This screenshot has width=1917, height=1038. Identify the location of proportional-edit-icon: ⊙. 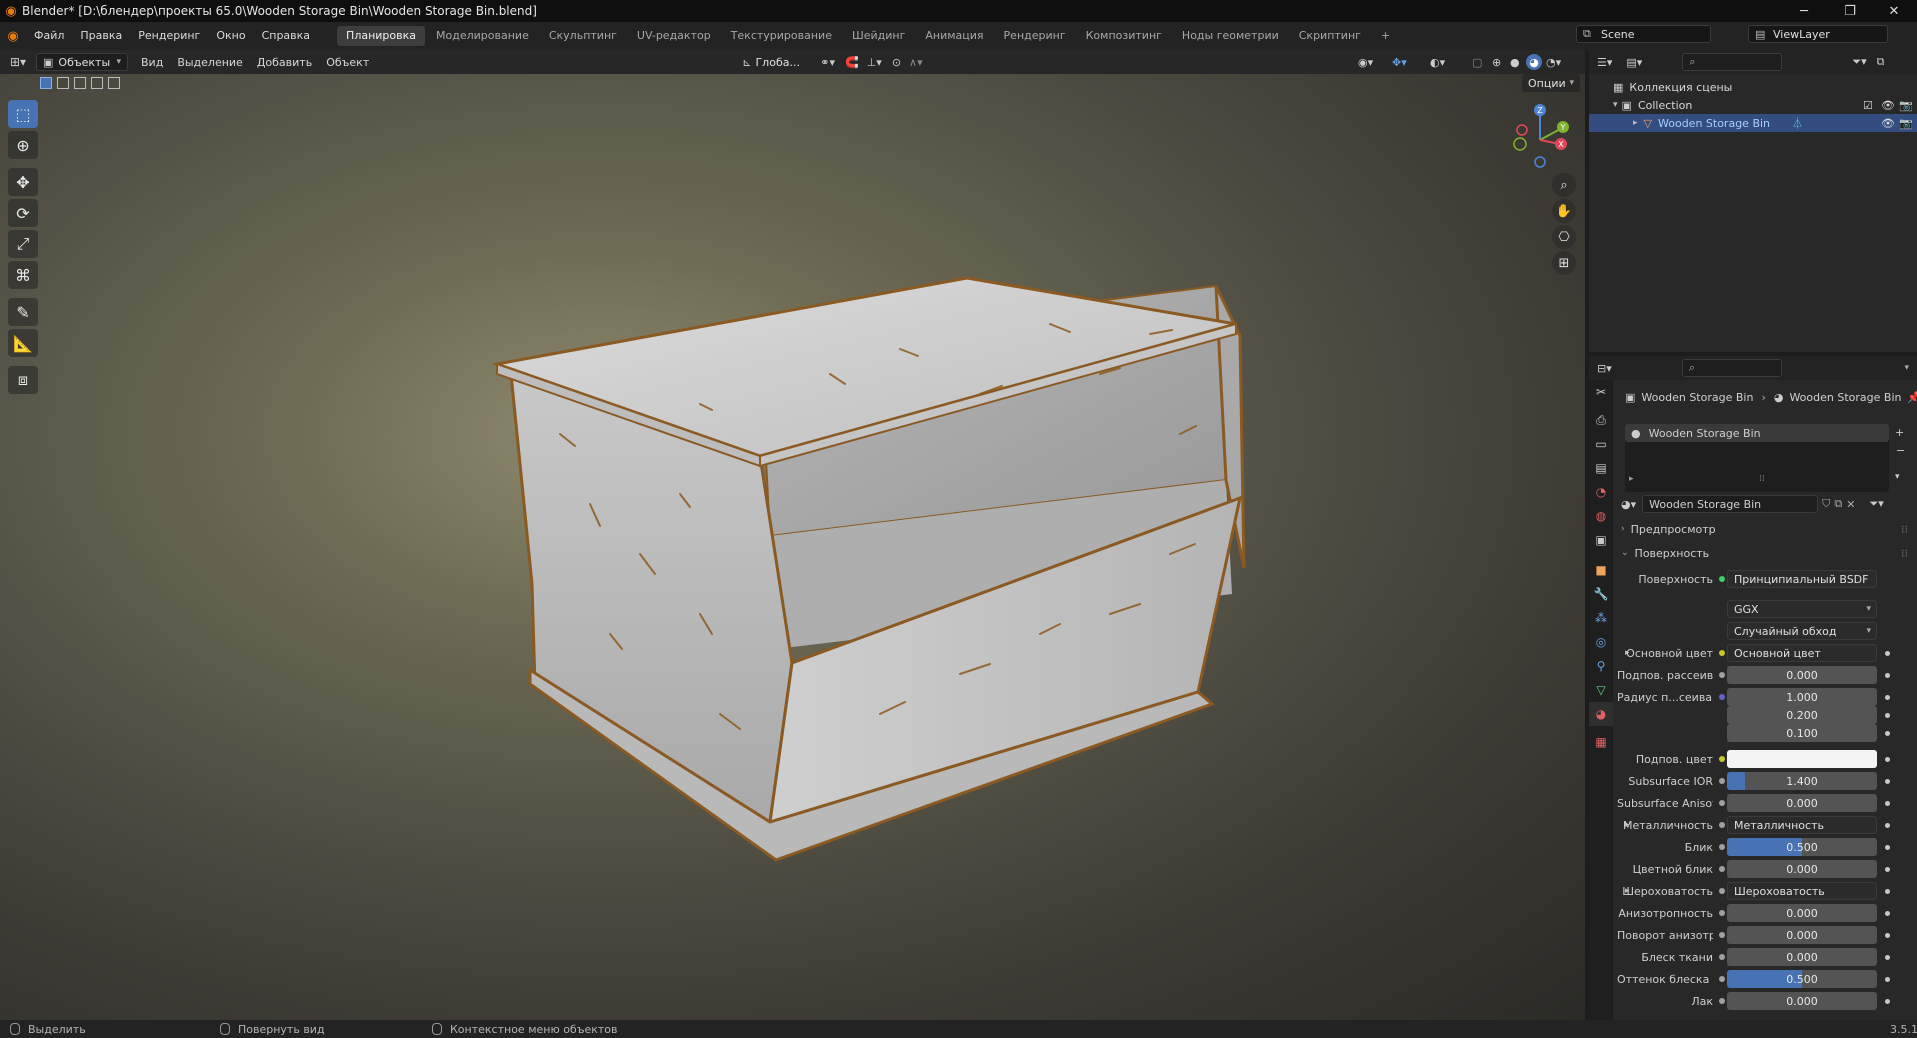
(896, 62).